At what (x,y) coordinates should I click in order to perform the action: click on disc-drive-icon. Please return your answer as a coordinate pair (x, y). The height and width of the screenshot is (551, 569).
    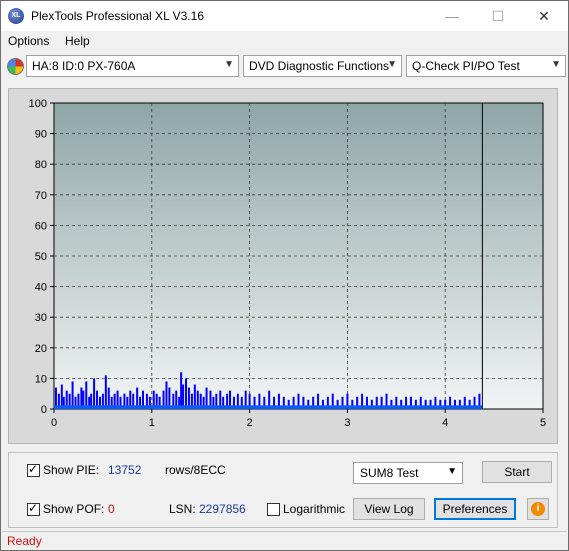
    Looking at the image, I should click on (15, 66).